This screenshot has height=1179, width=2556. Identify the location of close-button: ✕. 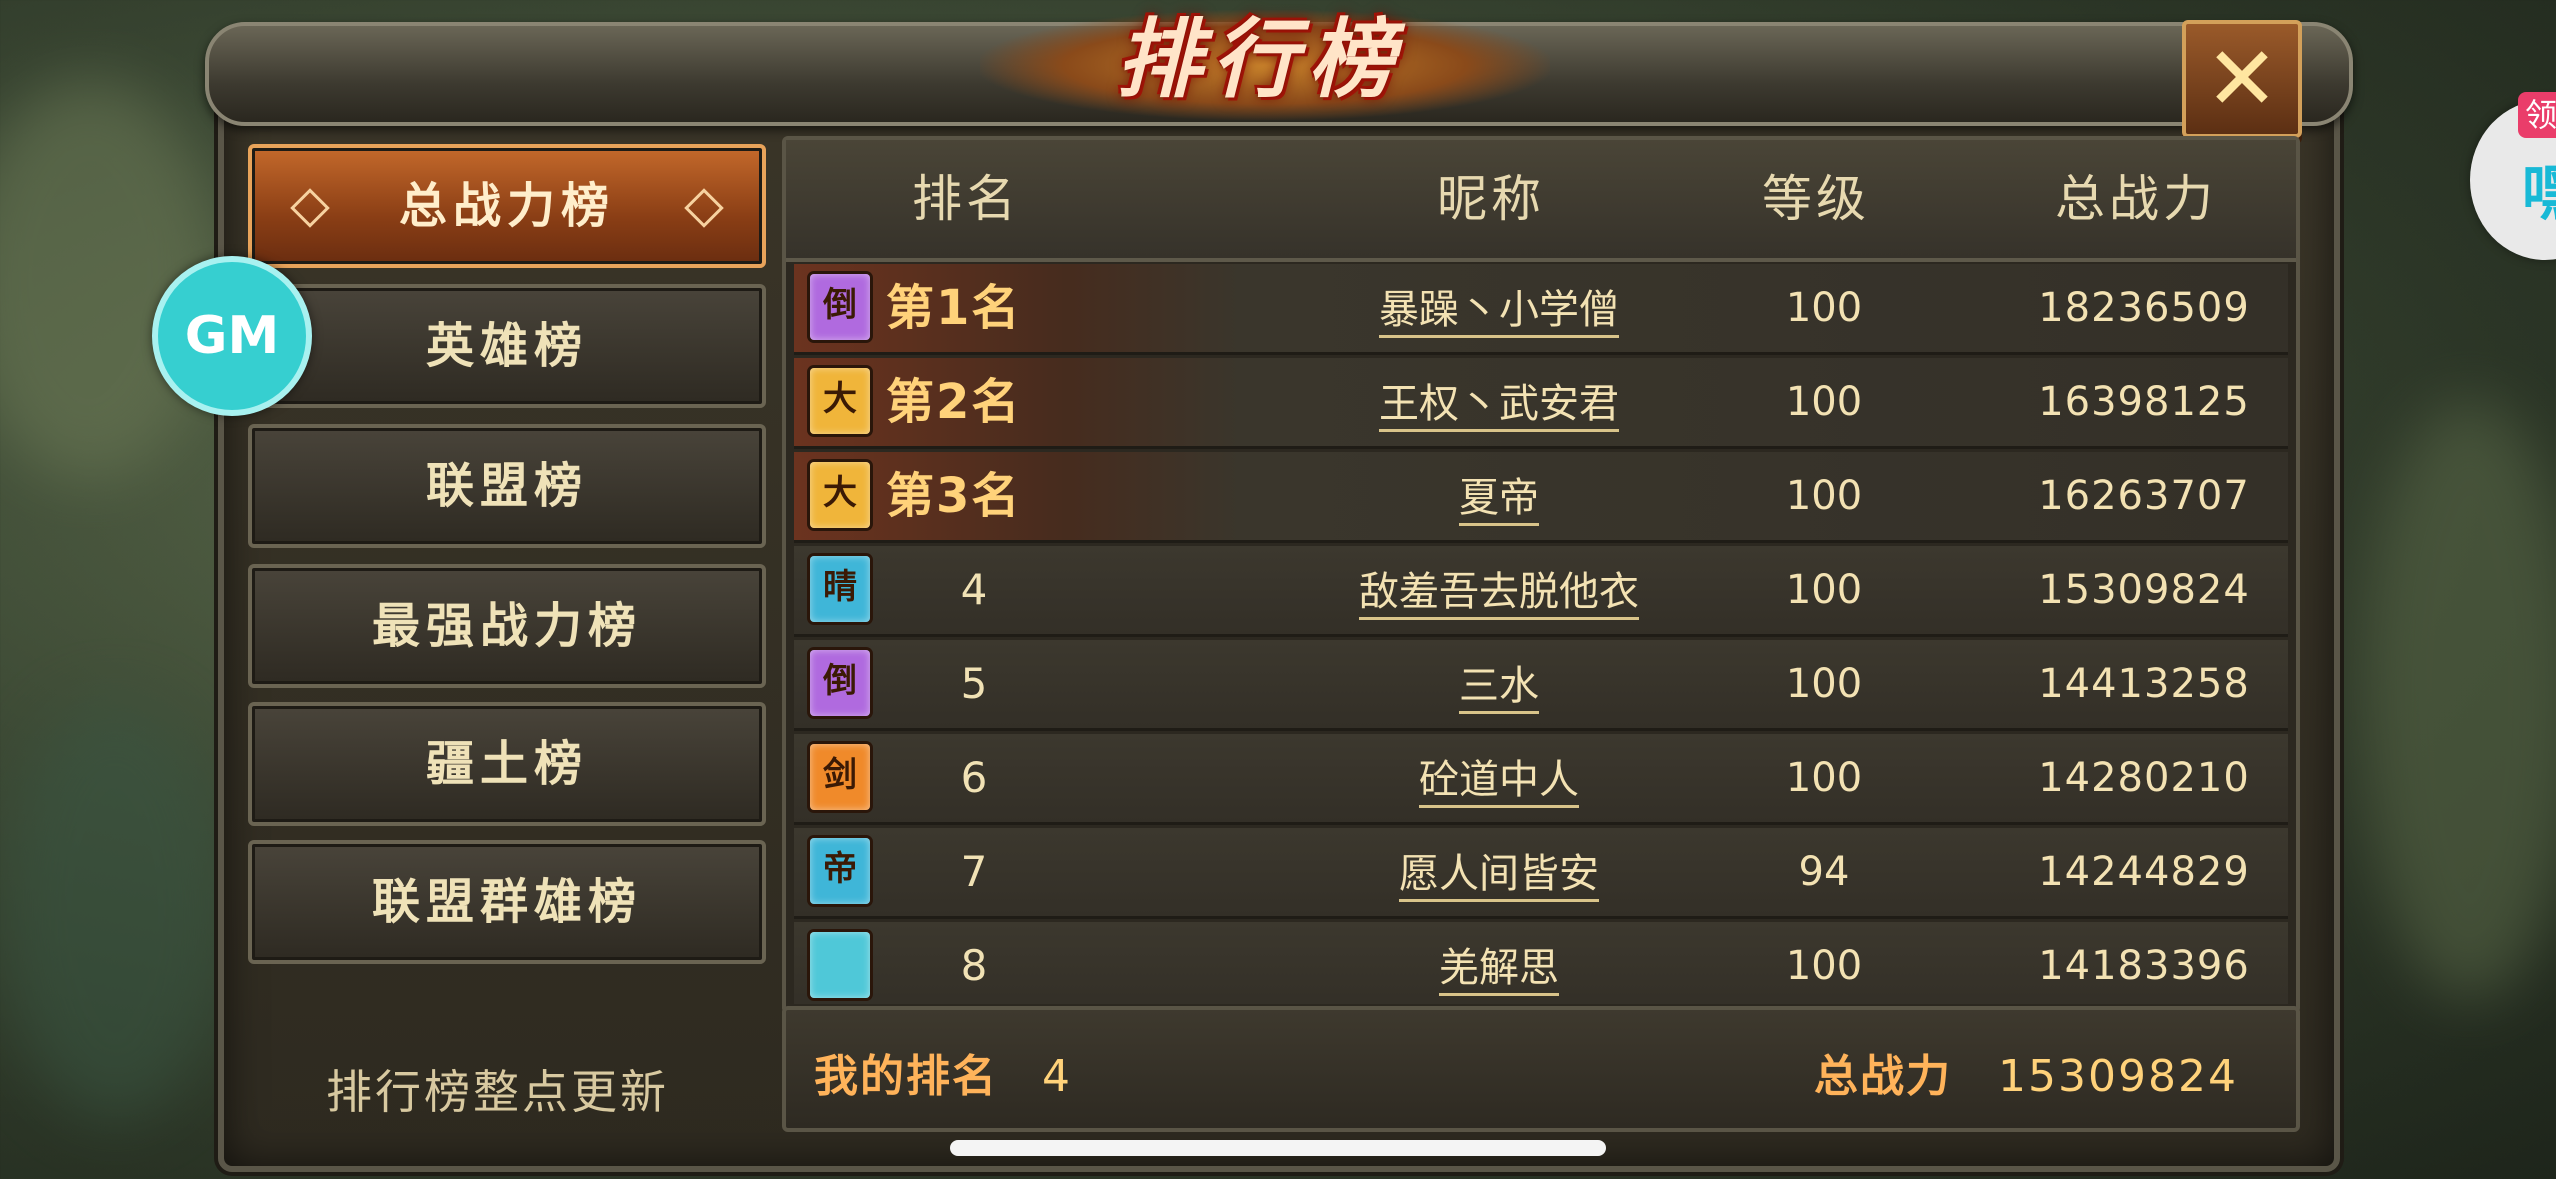
(2242, 79).